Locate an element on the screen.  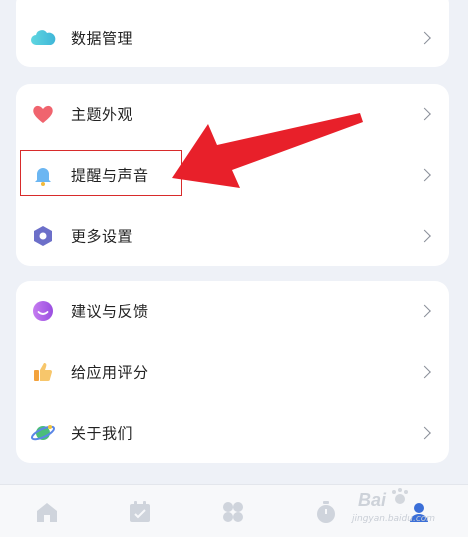
cloud-icon is located at coordinates (43, 37).